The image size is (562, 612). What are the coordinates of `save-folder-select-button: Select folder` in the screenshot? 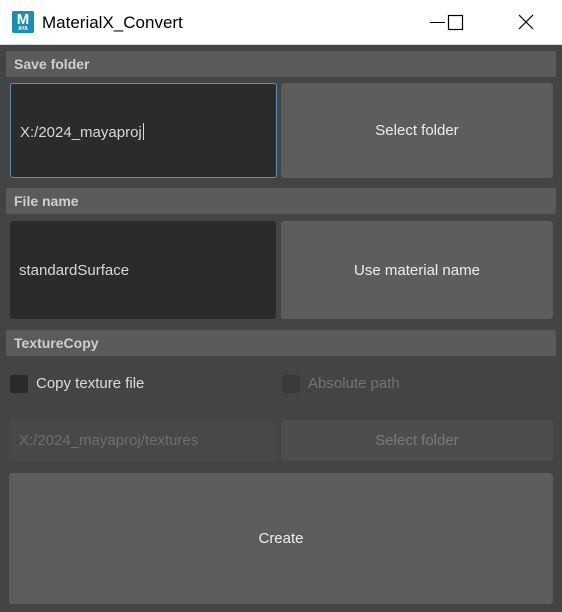 It's located at (417, 130).